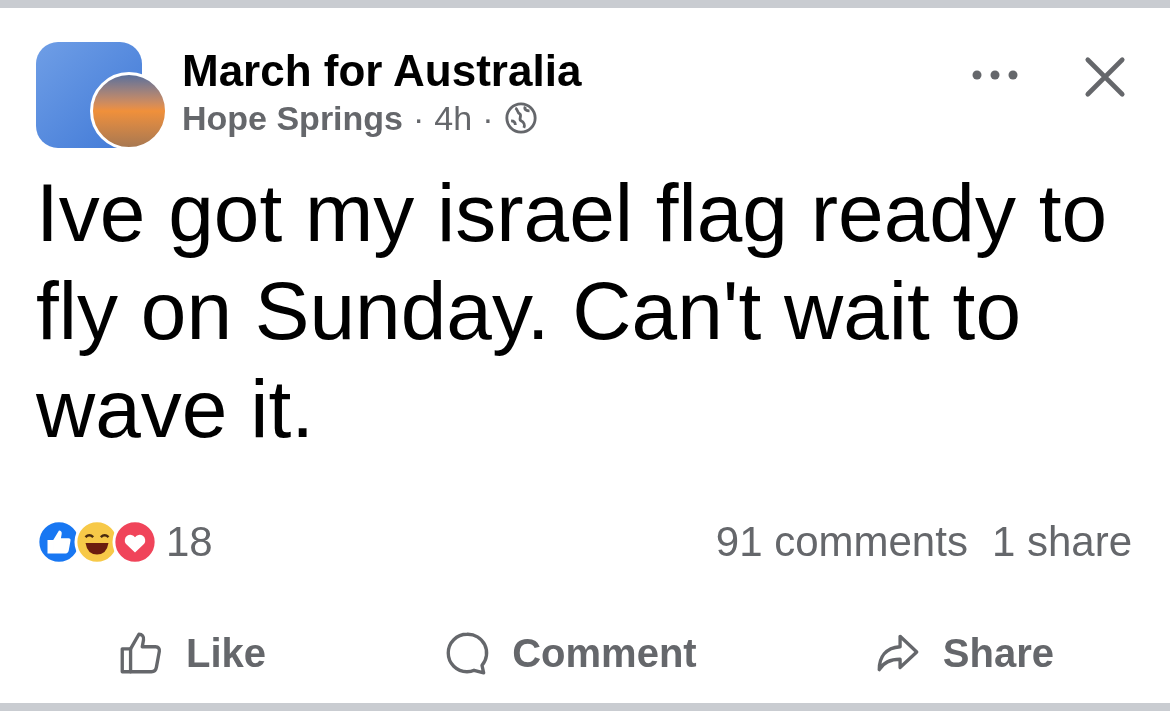 This screenshot has height=711, width=1170. Describe the element at coordinates (569, 653) in the screenshot. I see `comment-button: Comment` at that location.